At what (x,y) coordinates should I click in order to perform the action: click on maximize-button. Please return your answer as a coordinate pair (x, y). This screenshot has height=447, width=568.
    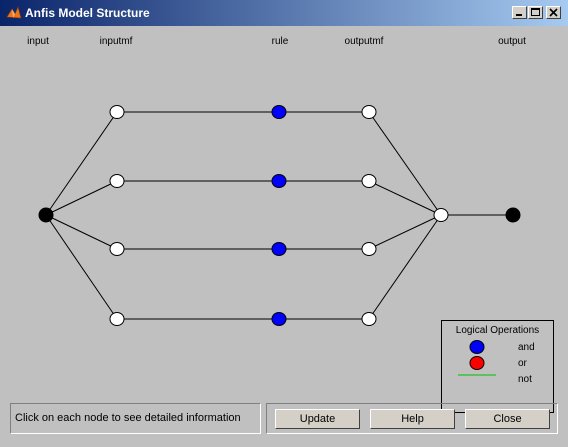
    Looking at the image, I should click on (535, 12).